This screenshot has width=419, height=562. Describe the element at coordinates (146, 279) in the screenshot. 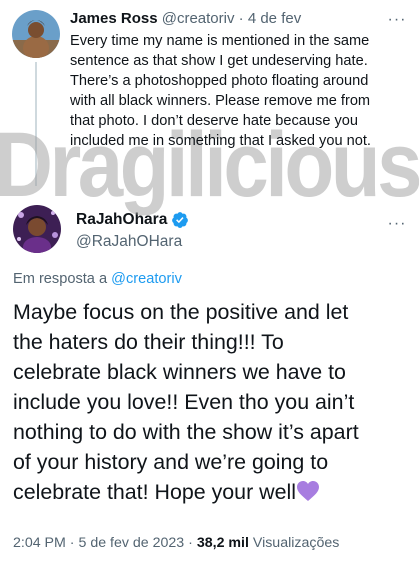

I see `reply-to-handle-link: @creatoriv` at that location.